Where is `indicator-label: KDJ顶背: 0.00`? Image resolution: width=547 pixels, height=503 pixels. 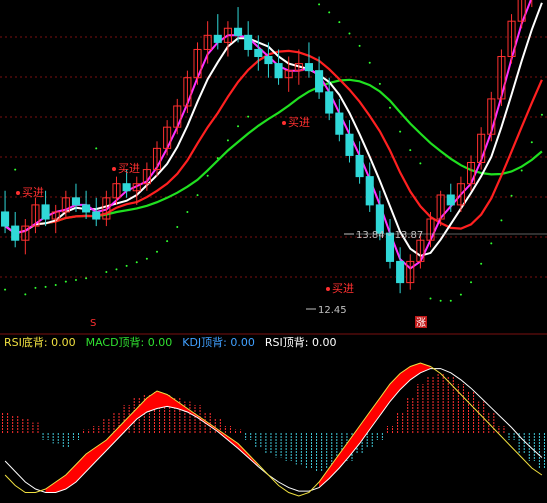 indicator-label: KDJ顶背: 0.00 is located at coordinates (218, 342).